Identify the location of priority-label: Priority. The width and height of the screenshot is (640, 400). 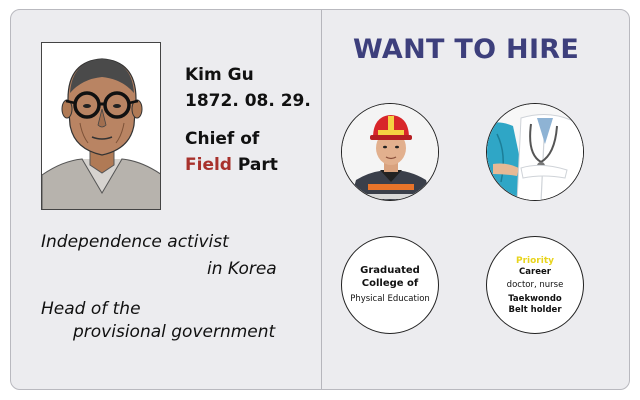
(535, 260).